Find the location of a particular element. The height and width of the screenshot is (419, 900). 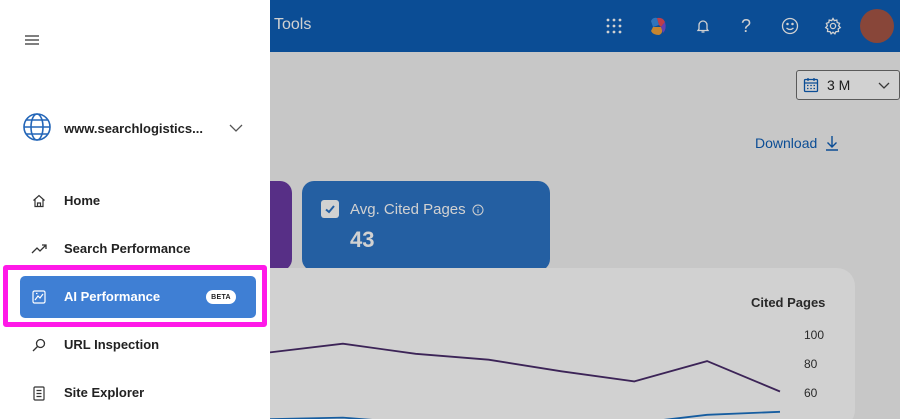

sidebar-item-label: Home is located at coordinates (82, 200).